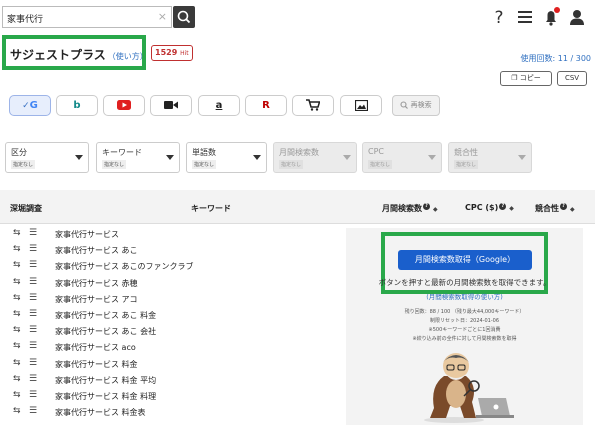 The height and width of the screenshot is (425, 595). I want to click on filter-keyword: キーワード 指定なし, so click(138, 157).